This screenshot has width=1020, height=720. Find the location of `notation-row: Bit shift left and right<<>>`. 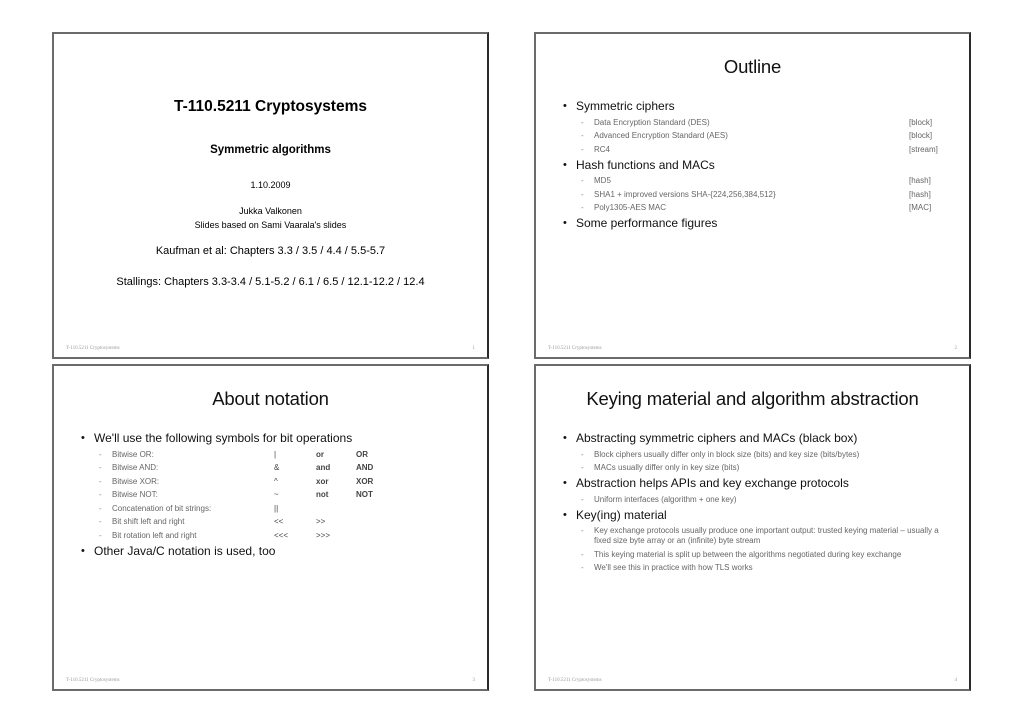

notation-row: Bit shift left and right<<>> is located at coordinates (278, 522).